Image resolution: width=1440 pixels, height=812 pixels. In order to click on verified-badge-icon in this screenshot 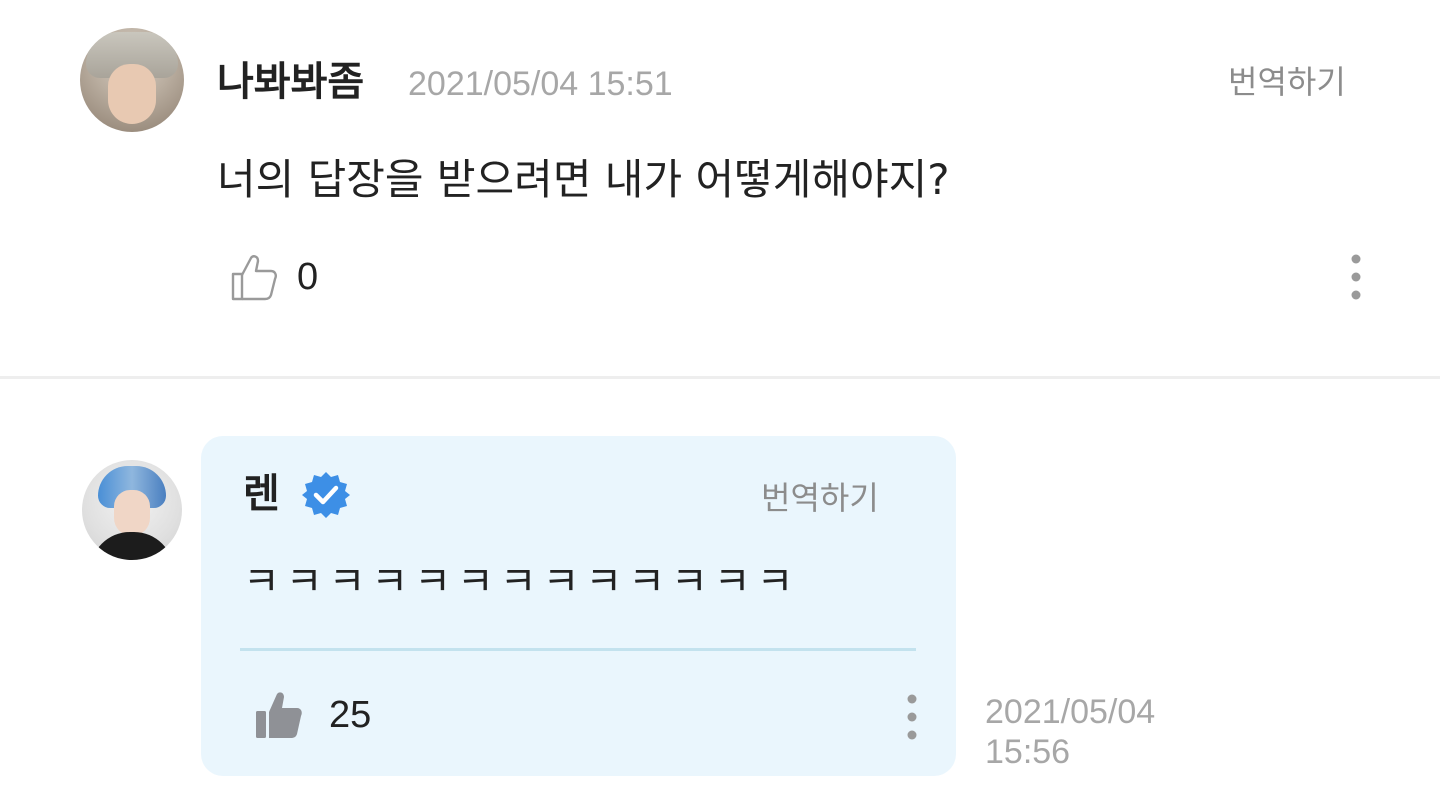, I will do `click(326, 495)`.